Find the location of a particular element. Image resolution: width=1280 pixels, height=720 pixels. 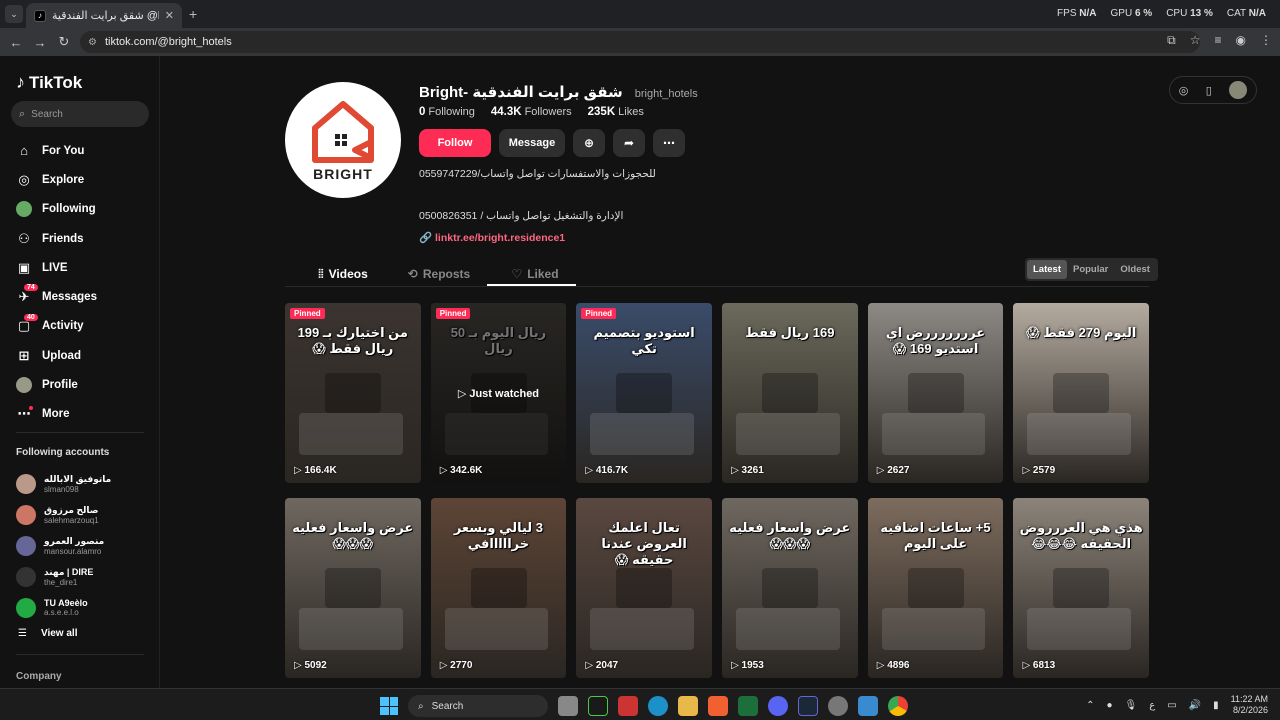

account-item: منصور العمرو mansour.alamro is located at coordinates (86, 545).